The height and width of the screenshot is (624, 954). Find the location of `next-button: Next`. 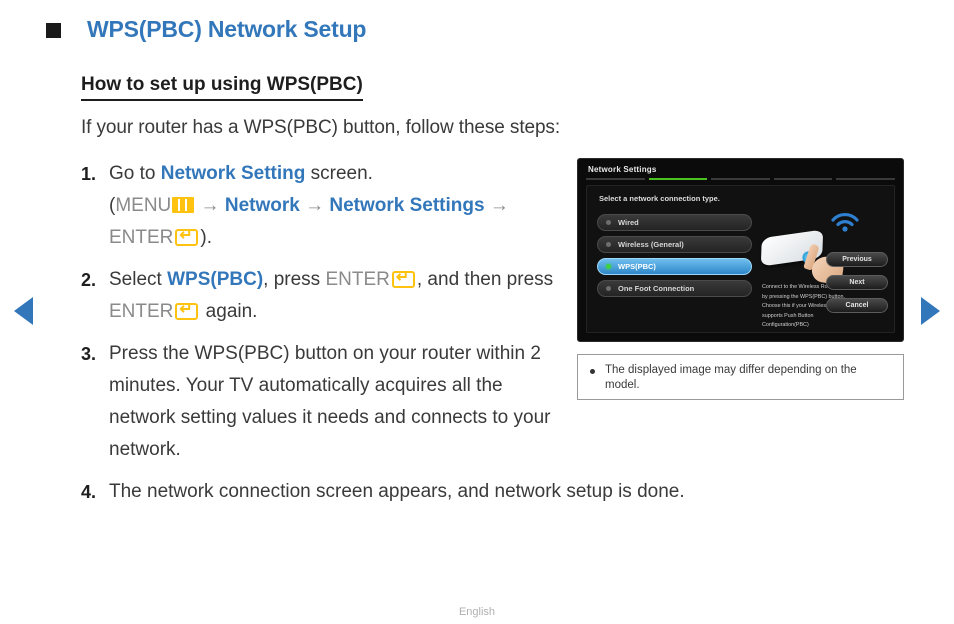

next-button: Next is located at coordinates (857, 282).